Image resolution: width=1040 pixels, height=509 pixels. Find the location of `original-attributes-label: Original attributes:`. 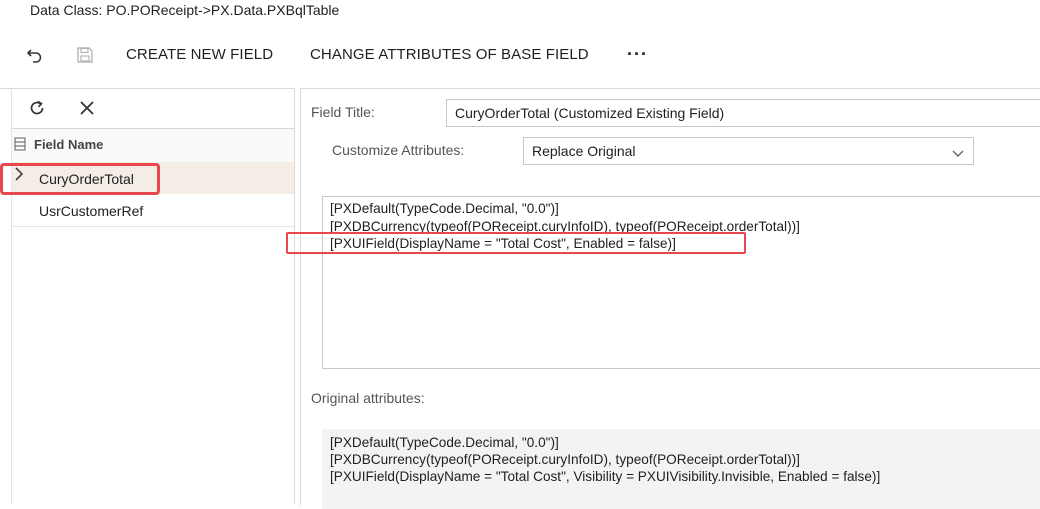

original-attributes-label: Original attributes: is located at coordinates (368, 398).